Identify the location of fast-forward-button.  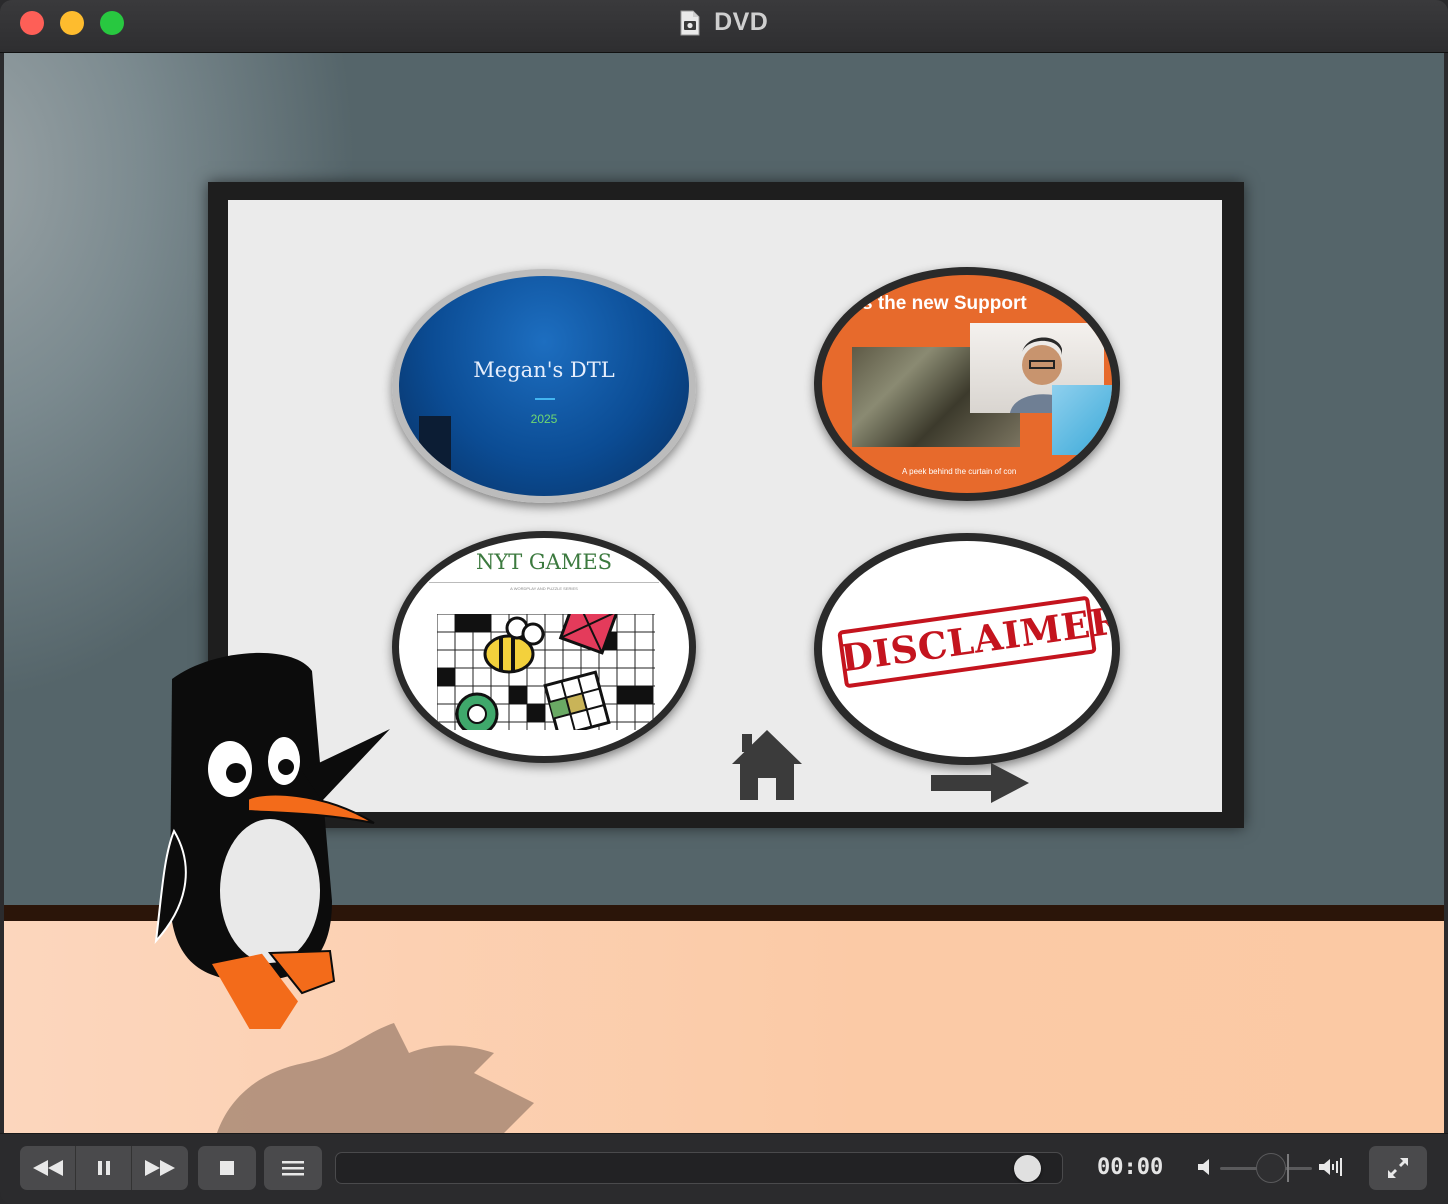
(160, 1168).